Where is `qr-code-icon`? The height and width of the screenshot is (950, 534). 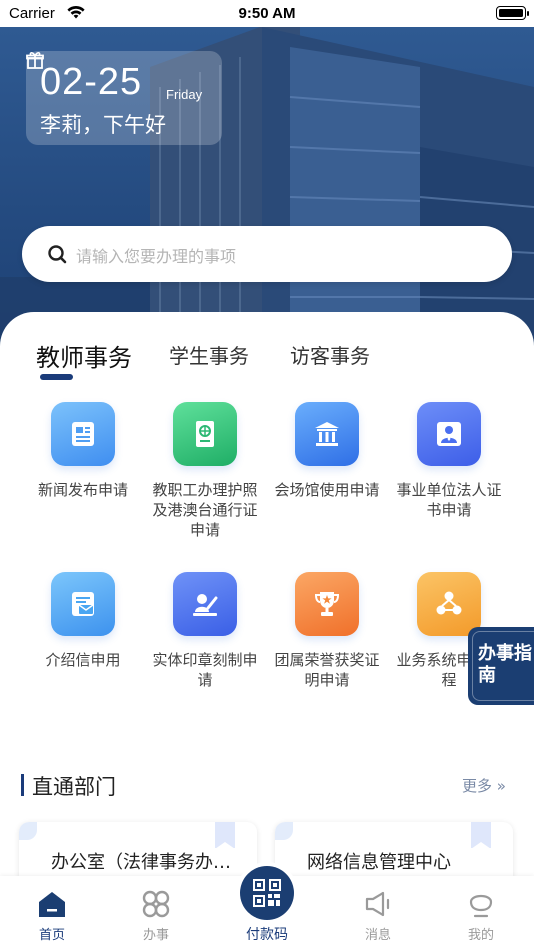 qr-code-icon is located at coordinates (267, 893).